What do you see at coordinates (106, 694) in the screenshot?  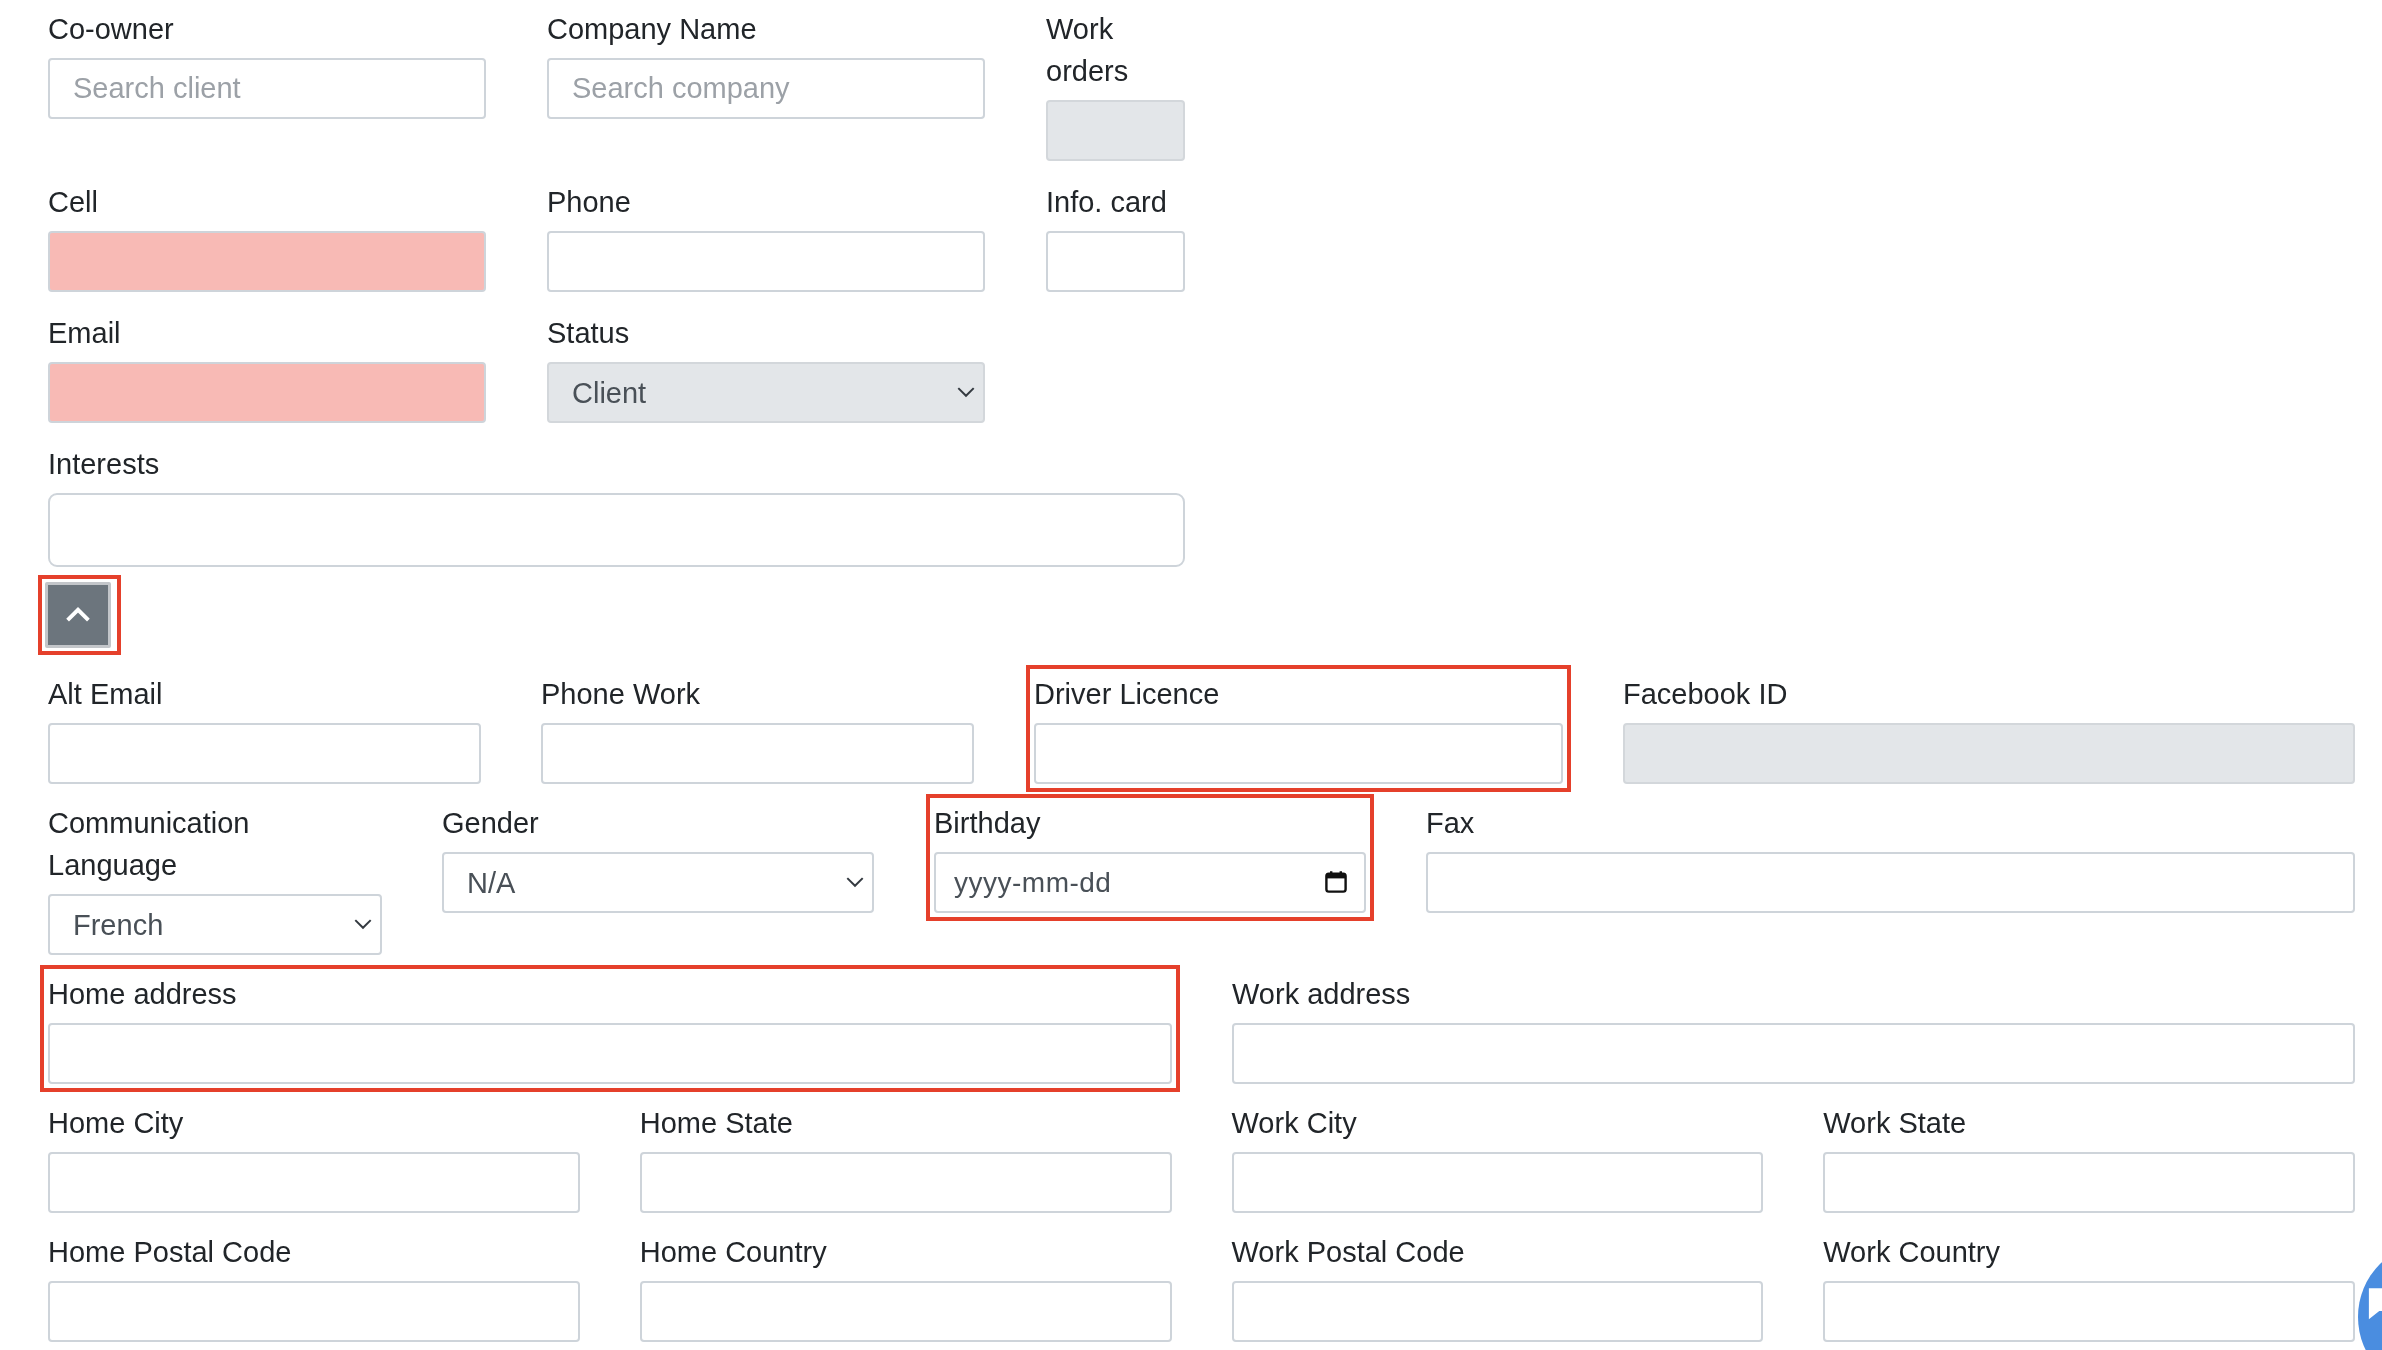 I see `field-label: Alt Email` at bounding box center [106, 694].